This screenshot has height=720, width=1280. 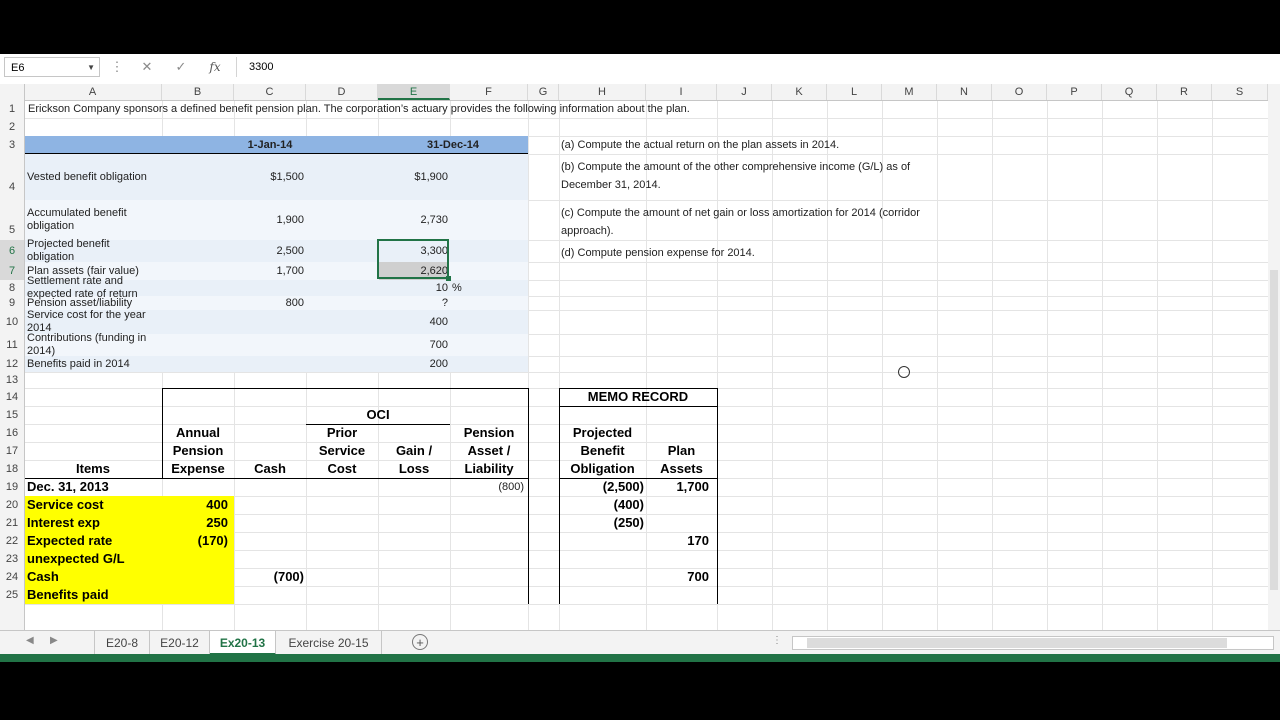 I want to click on info-label-text: Projected benefit obligation, so click(x=68, y=250).